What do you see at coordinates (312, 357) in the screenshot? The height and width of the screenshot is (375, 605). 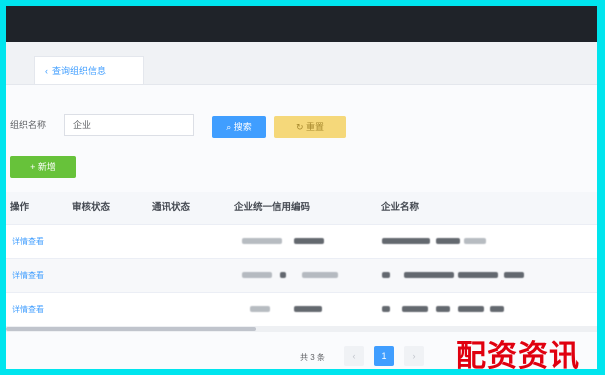 I see `pagination-summary: 共 3 条` at bounding box center [312, 357].